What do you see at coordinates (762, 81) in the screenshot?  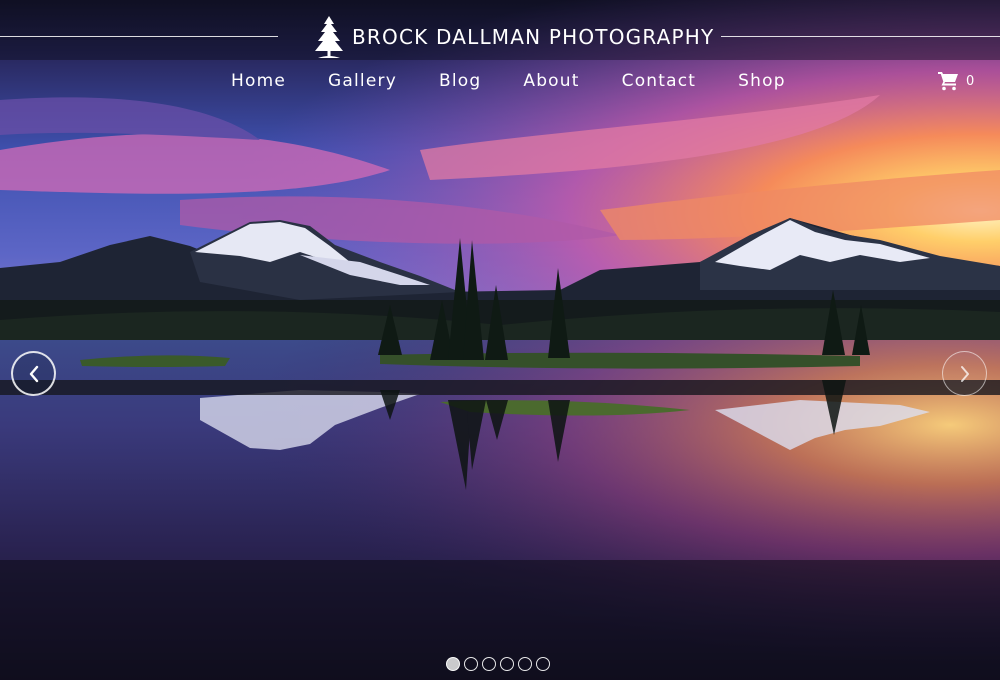 I see `nav-item-shop: Shop` at bounding box center [762, 81].